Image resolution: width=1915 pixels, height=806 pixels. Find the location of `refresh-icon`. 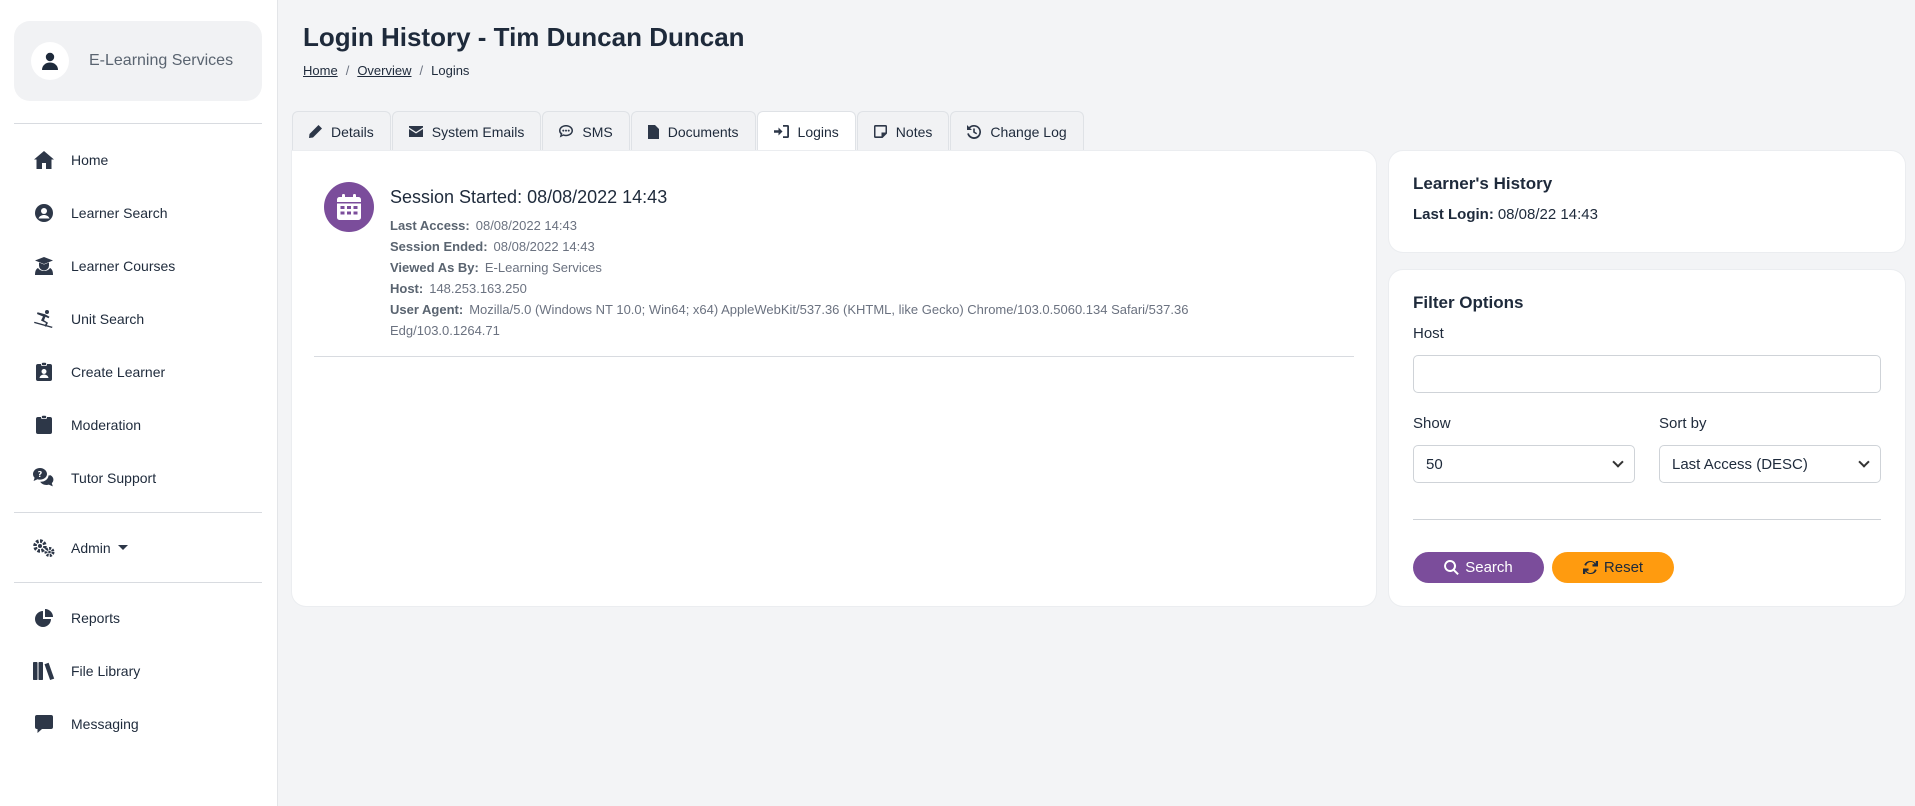

refresh-icon is located at coordinates (1590, 567).